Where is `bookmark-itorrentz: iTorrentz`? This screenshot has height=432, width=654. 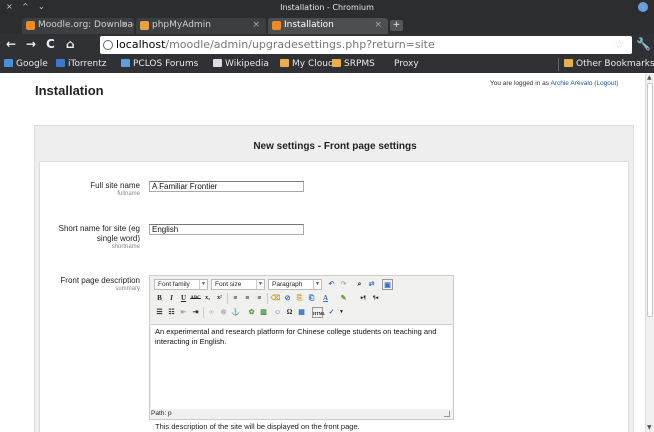
bookmark-itorrentz: iTorrentz is located at coordinates (81, 64).